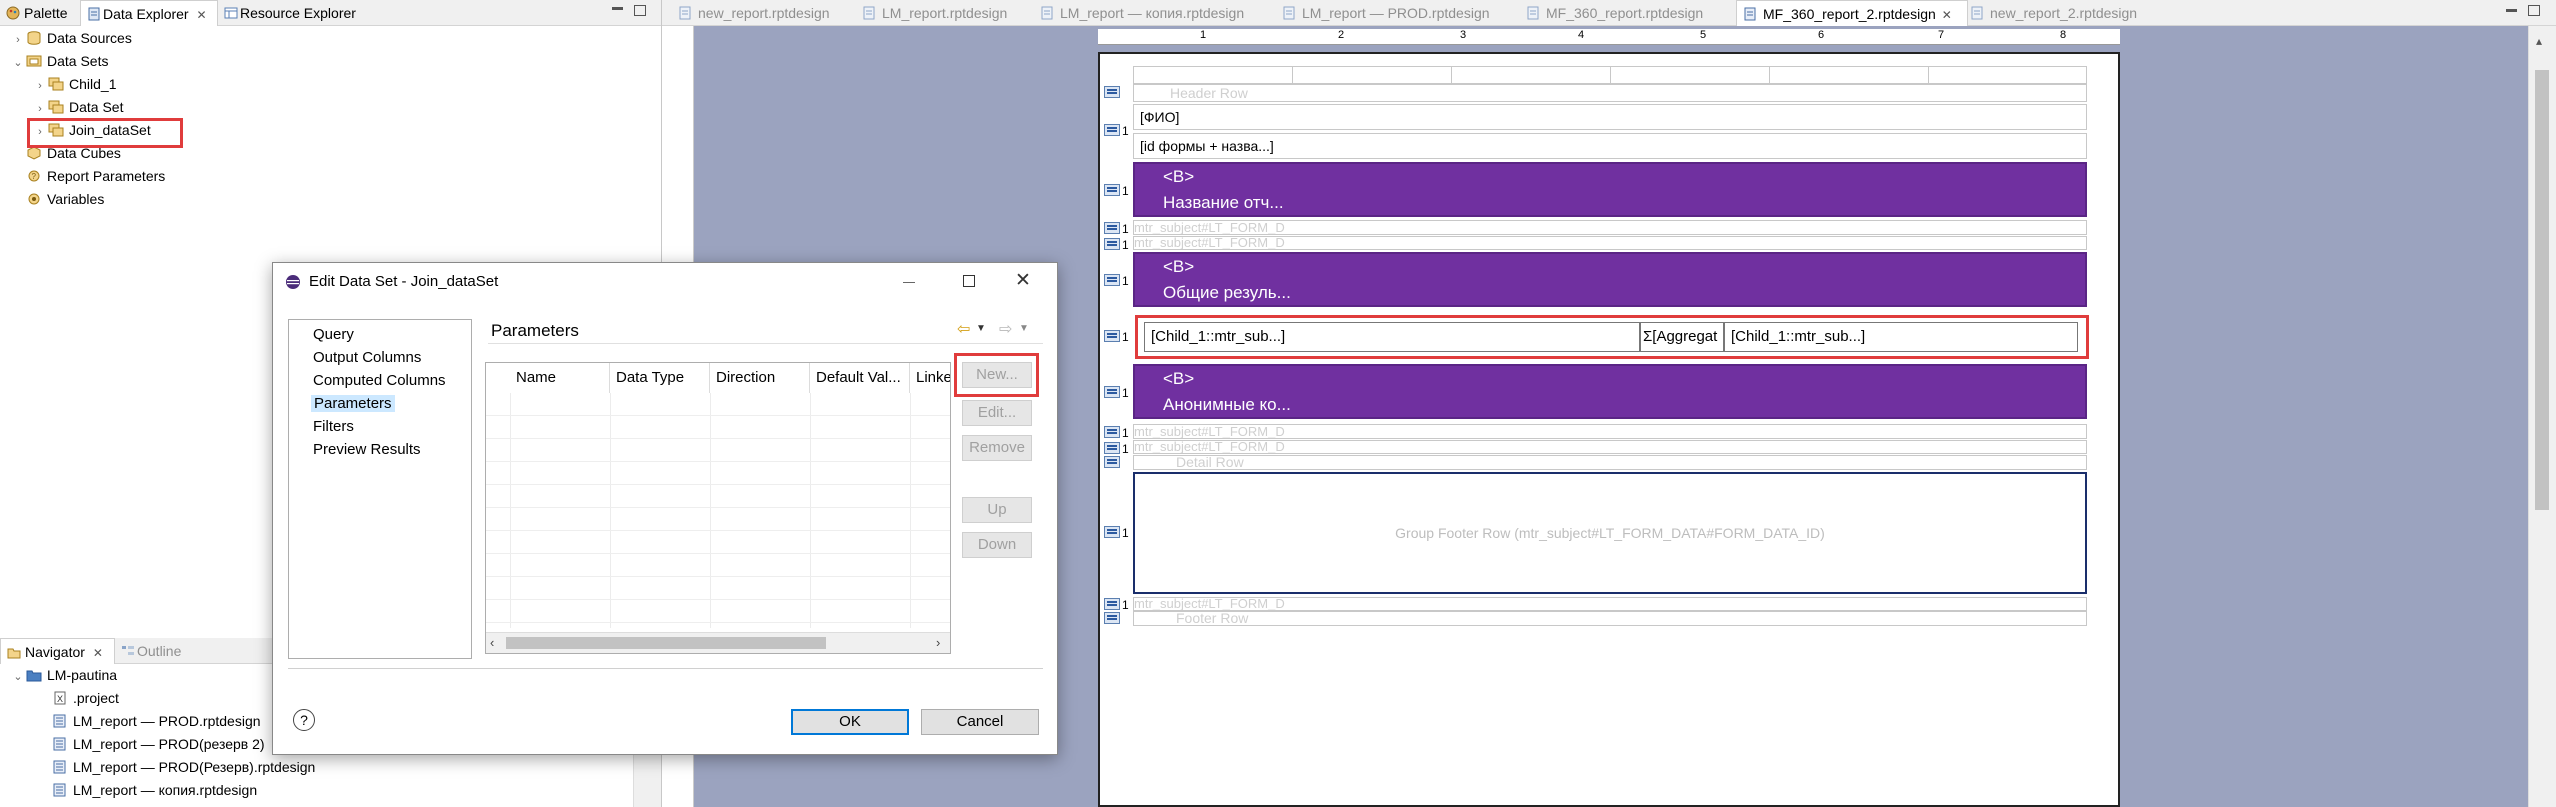 The width and height of the screenshot is (2556, 807). I want to click on horizontal-scrollbar: ‹ ›, so click(718, 642).